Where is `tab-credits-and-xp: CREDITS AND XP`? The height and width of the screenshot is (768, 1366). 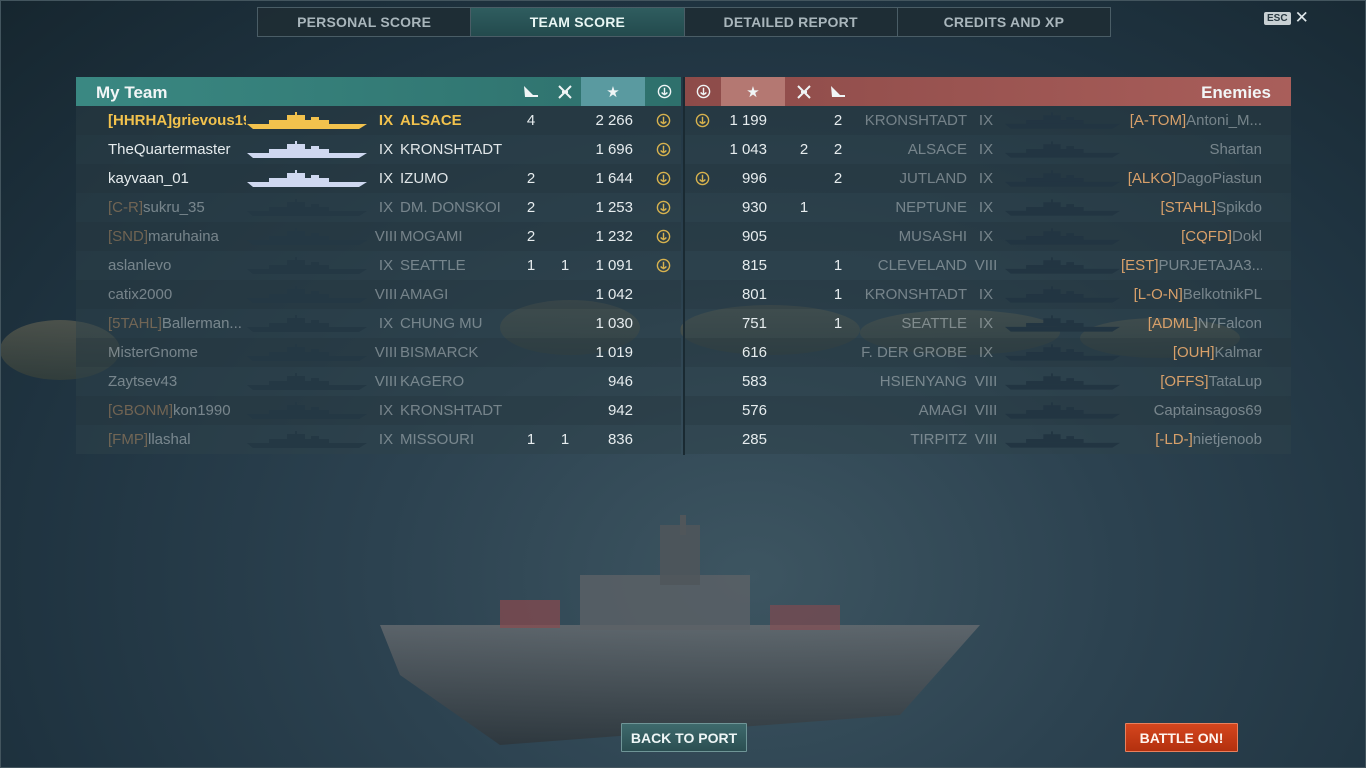 tab-credits-and-xp: CREDITS AND XP is located at coordinates (1004, 22).